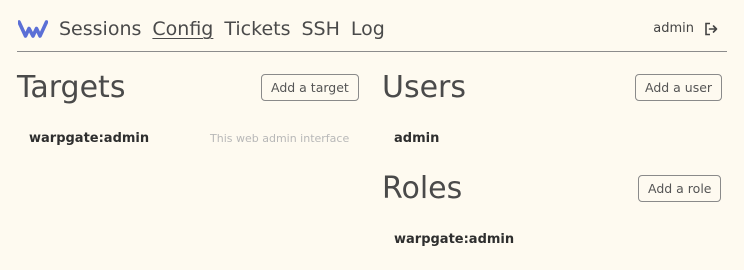 The width and height of the screenshot is (744, 270). I want to click on user-menu: admin, so click(685, 28).